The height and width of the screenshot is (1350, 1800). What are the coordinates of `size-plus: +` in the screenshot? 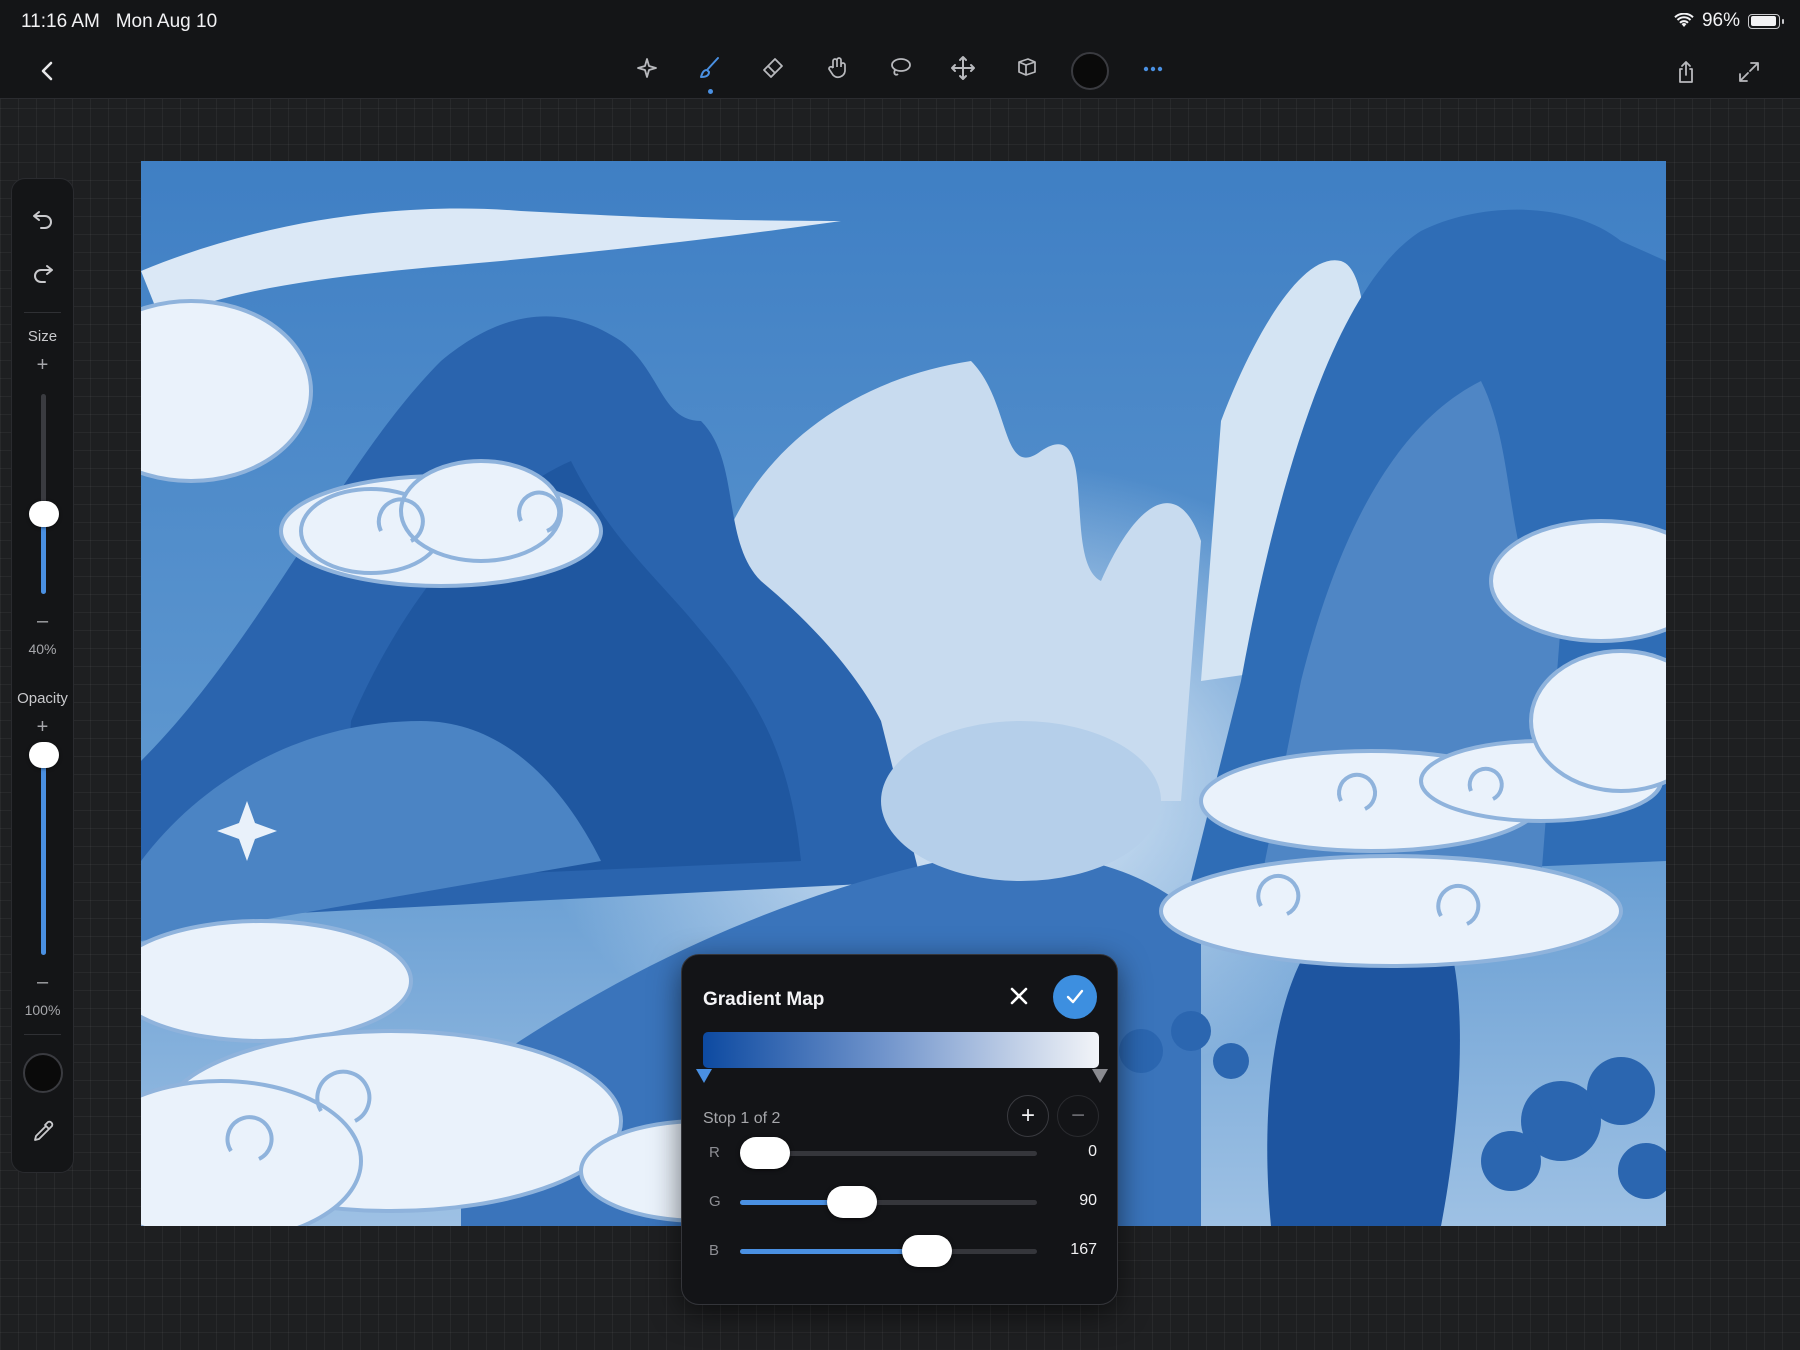 It's located at (42, 365).